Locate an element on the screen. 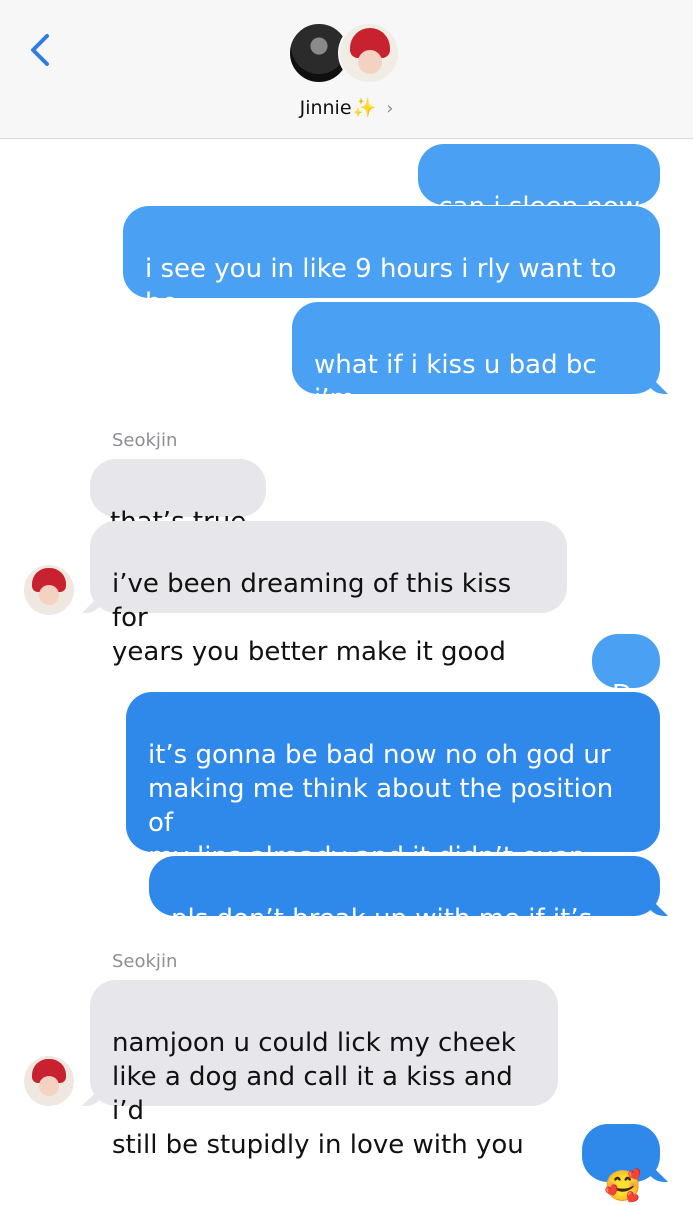 The width and height of the screenshot is (693, 1205). message-bubble-outgoing: D: is located at coordinates (626, 672).